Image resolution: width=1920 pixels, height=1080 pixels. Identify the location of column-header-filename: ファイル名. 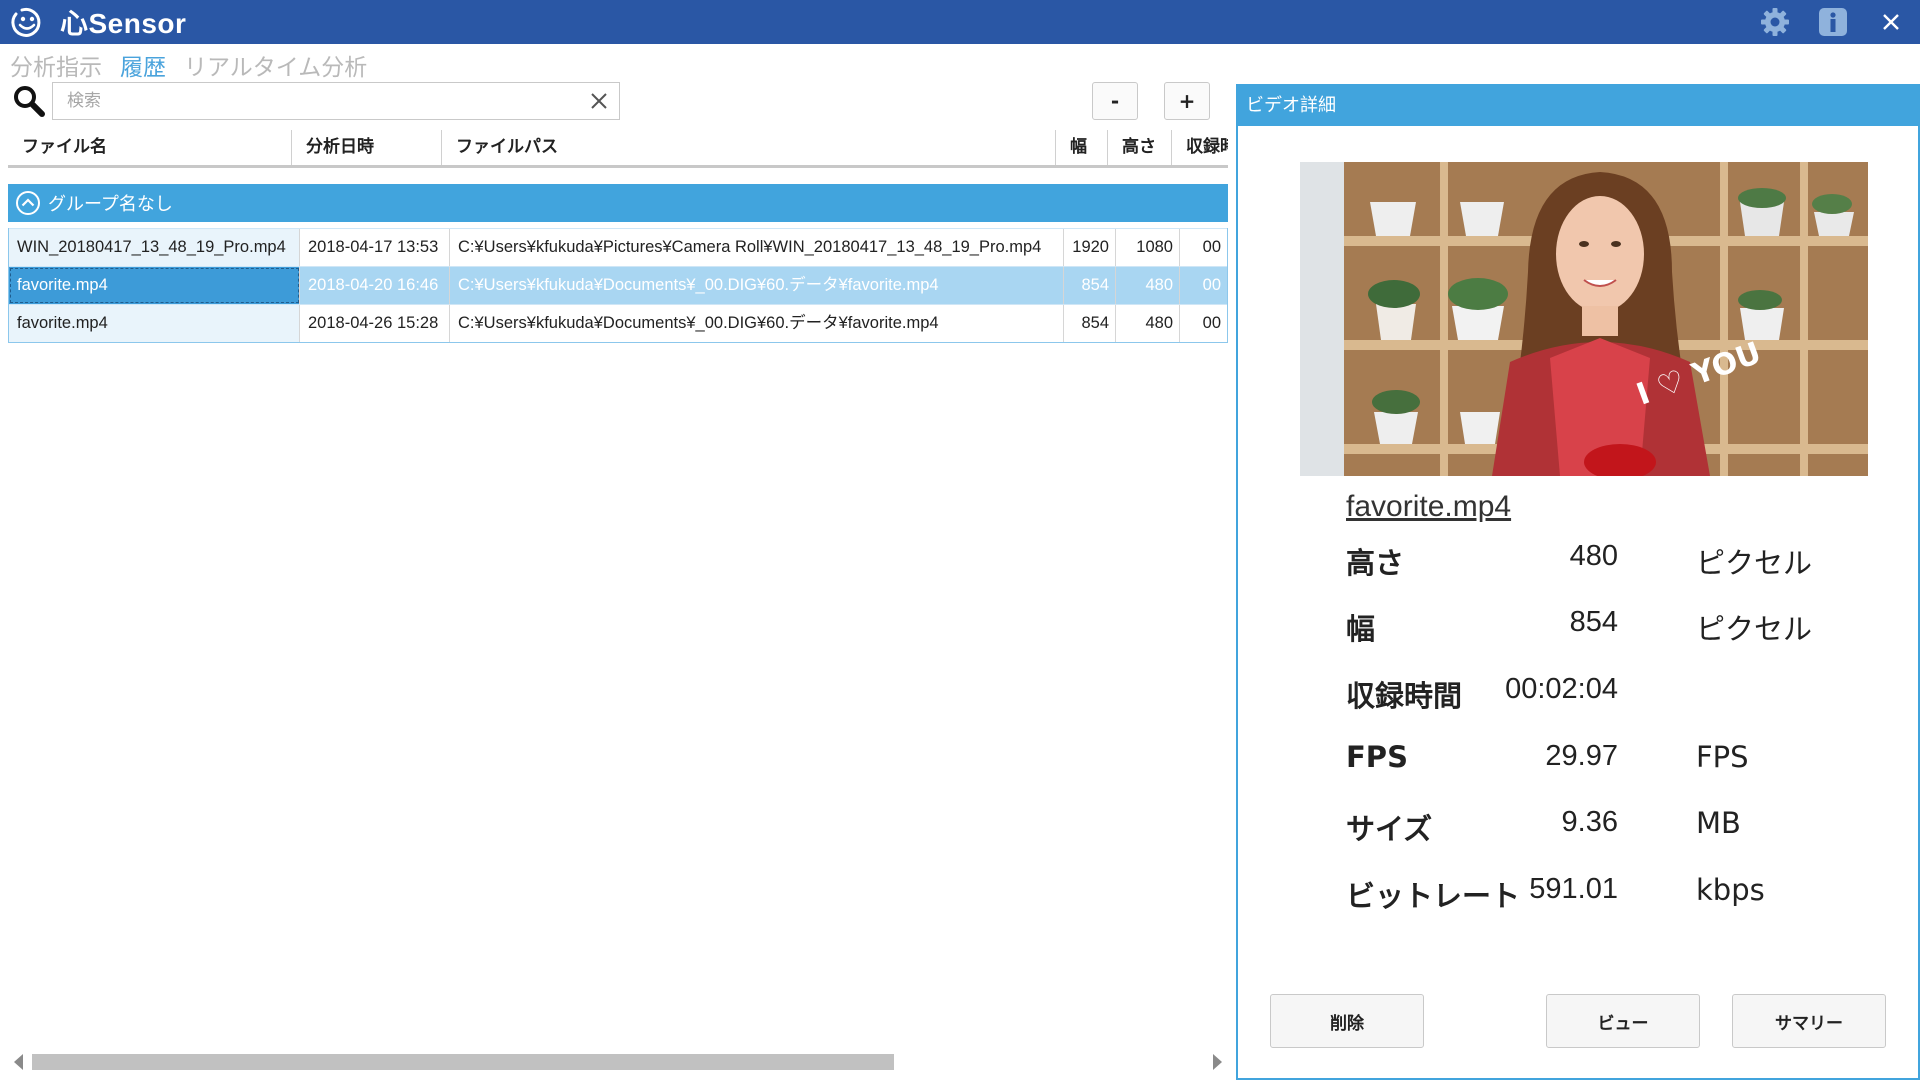
(150, 147).